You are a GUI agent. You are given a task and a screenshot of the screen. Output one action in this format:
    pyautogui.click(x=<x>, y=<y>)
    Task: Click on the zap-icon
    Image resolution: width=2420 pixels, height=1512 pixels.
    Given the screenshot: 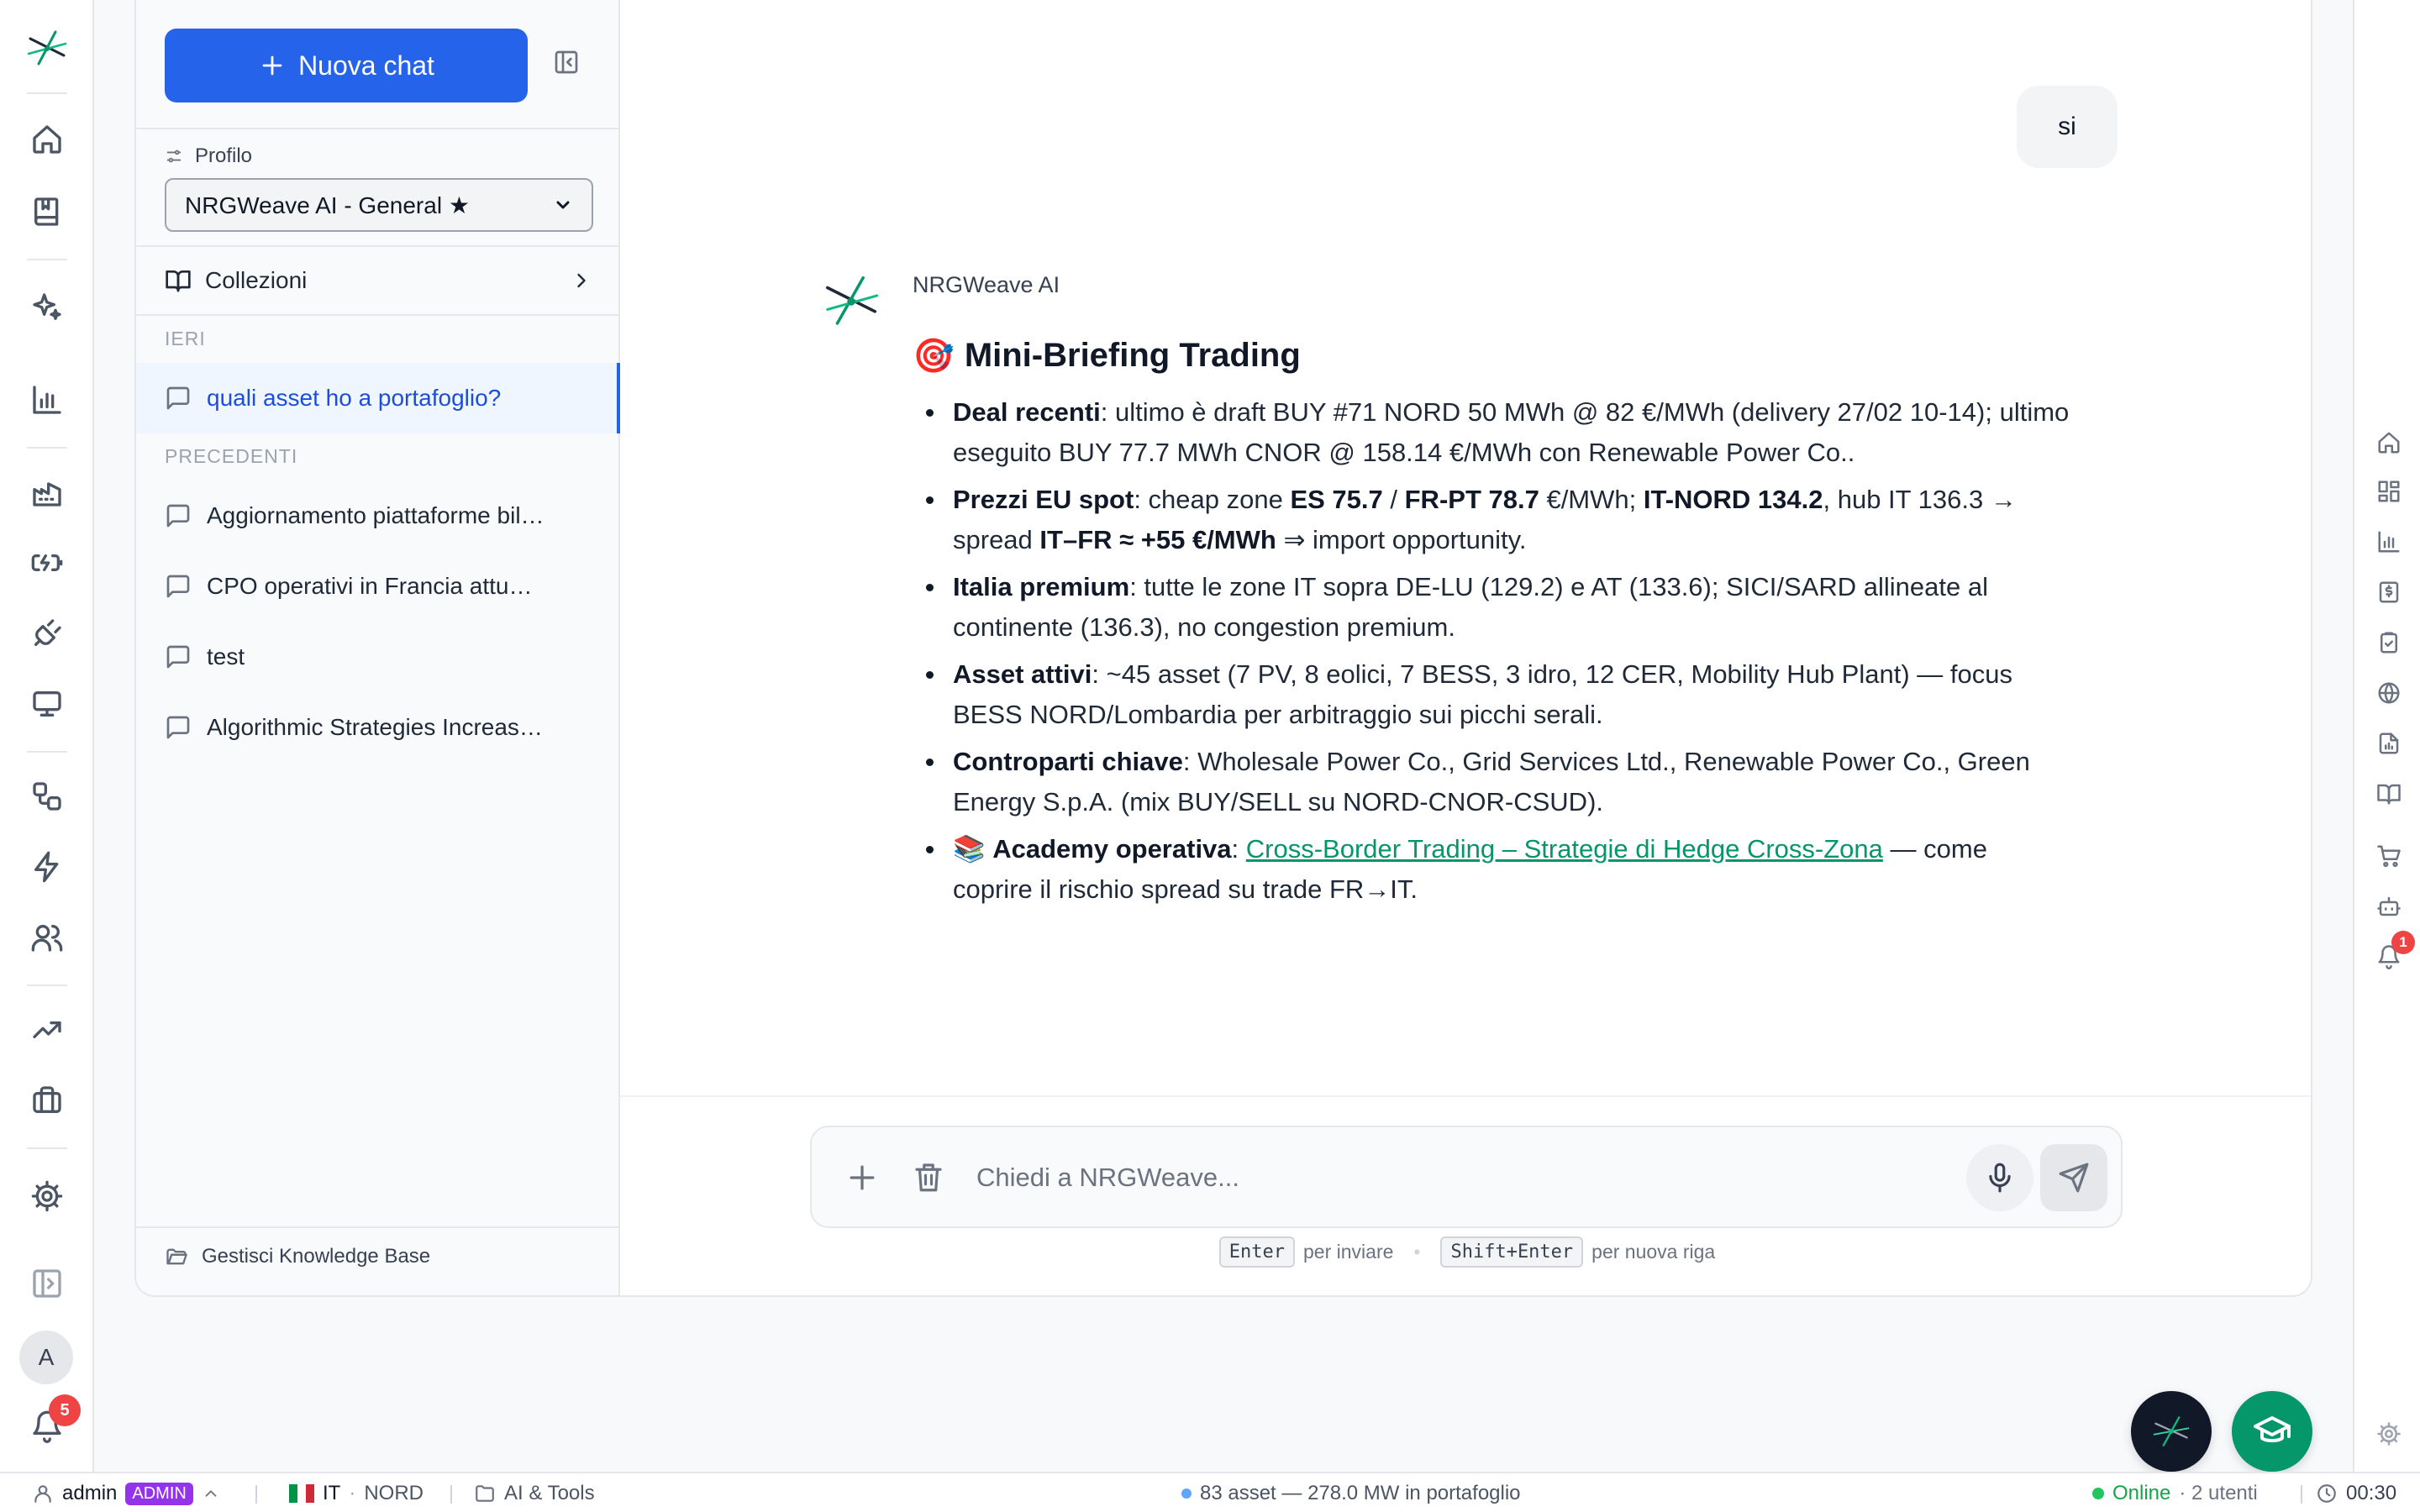 What is the action you would take?
    pyautogui.click(x=47, y=867)
    